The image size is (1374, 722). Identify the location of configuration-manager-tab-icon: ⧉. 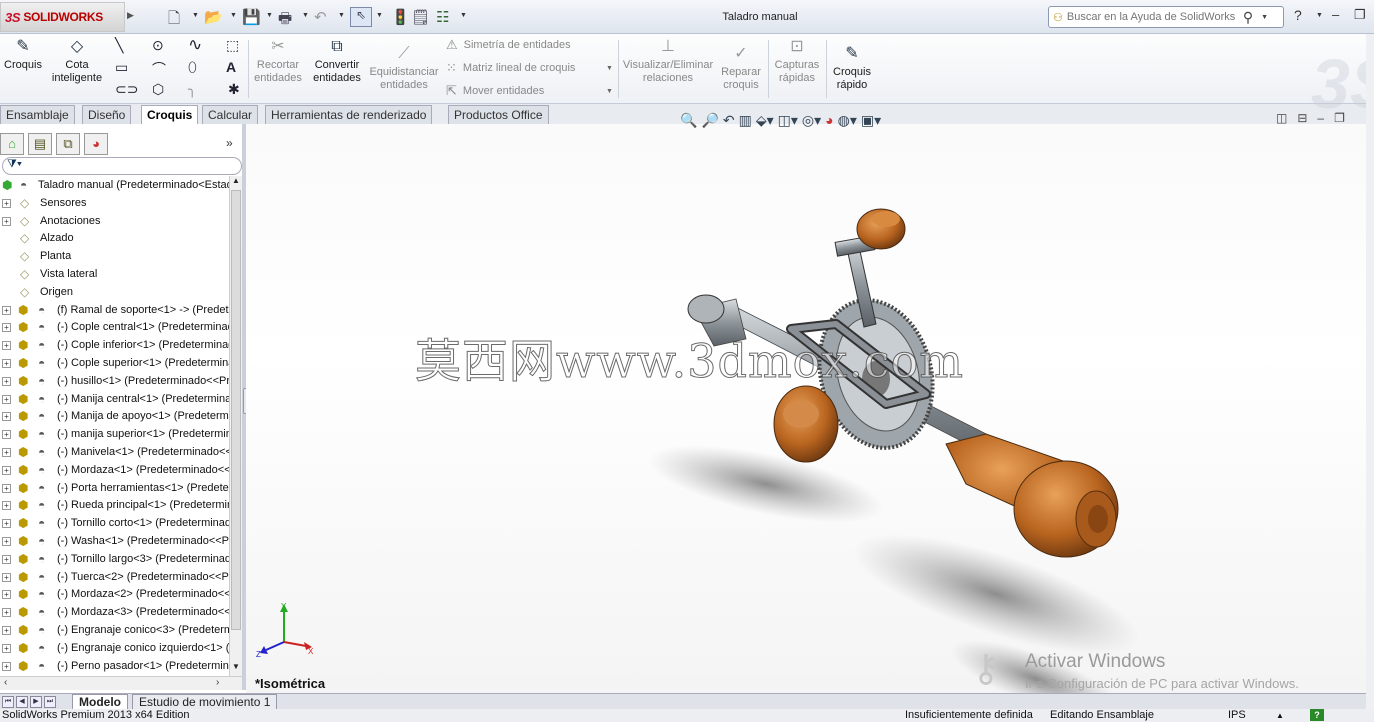
(68, 144).